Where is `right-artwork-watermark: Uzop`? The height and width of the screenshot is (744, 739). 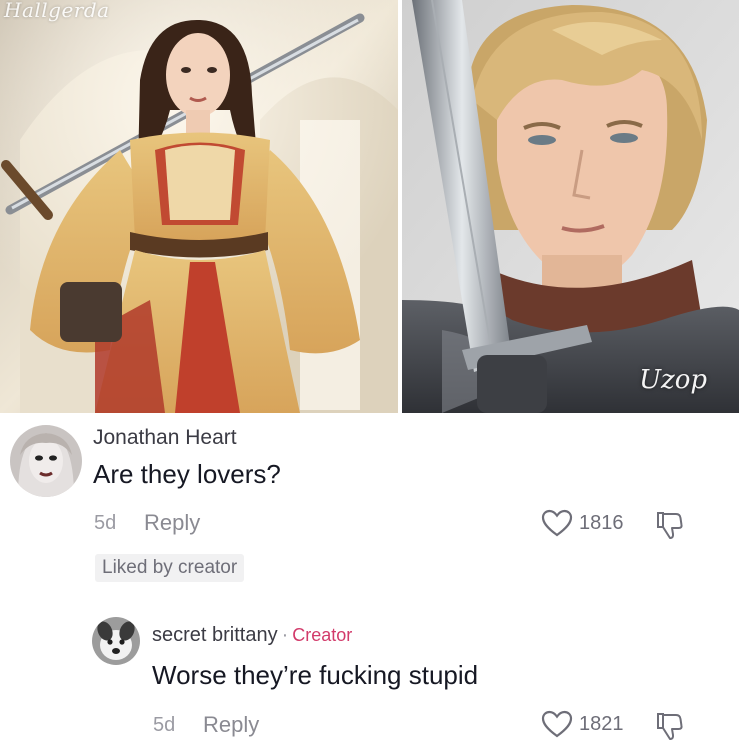 right-artwork-watermark: Uzop is located at coordinates (673, 380).